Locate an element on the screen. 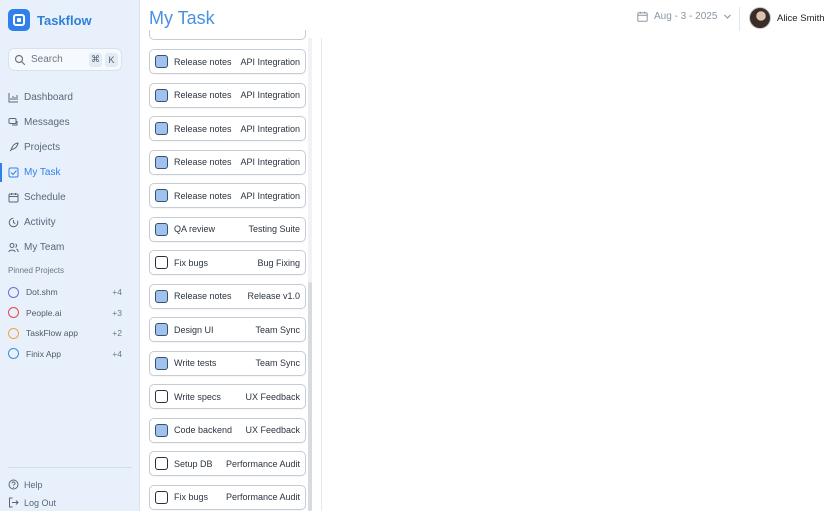  task-project: Release v1.0 is located at coordinates (273, 296).